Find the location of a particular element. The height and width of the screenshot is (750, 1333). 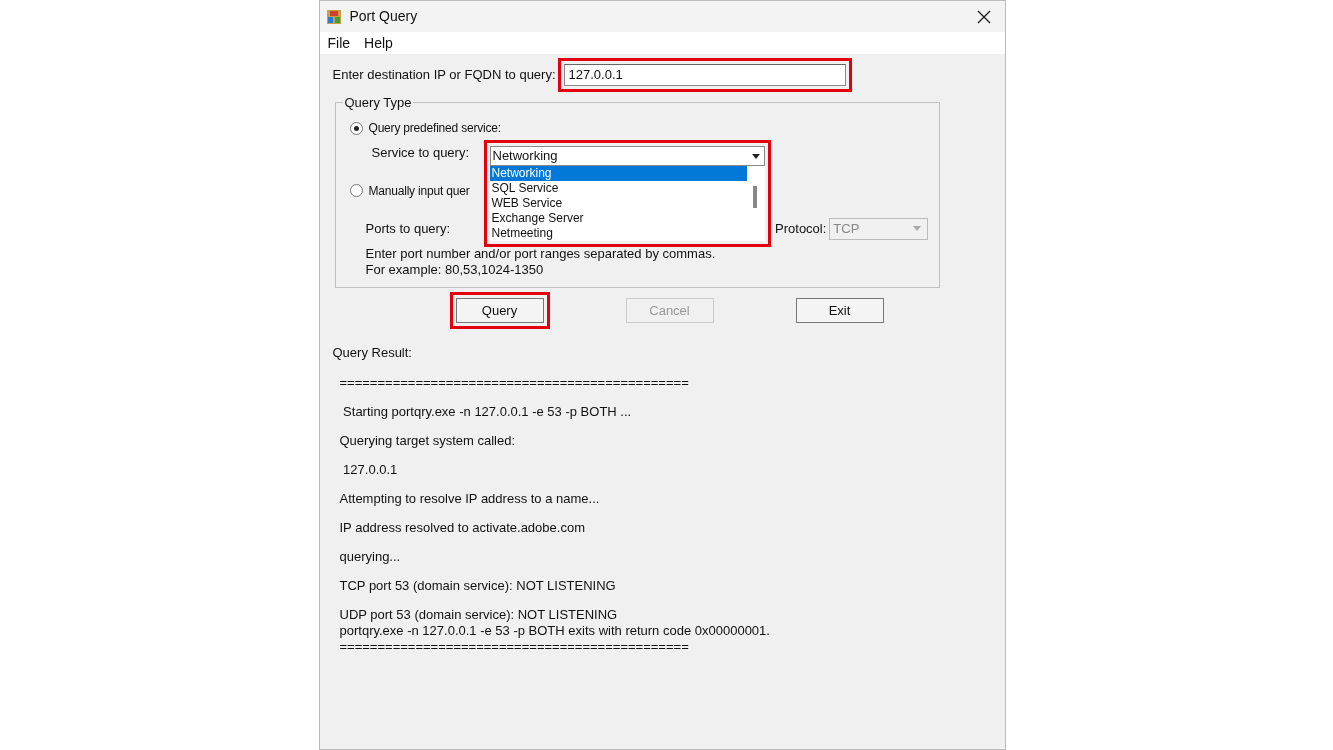

close-icon is located at coordinates (983, 16).